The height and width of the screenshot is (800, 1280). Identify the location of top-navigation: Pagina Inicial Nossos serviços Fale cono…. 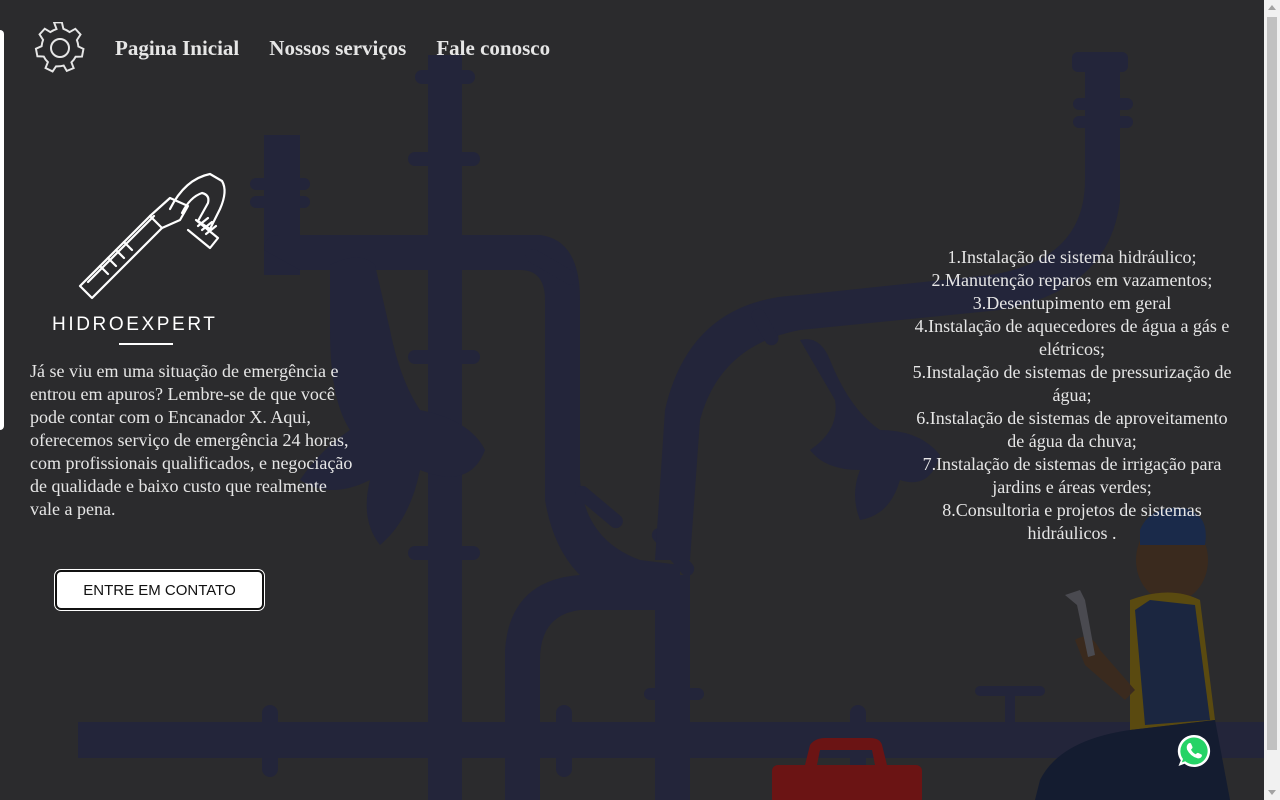
(292, 48).